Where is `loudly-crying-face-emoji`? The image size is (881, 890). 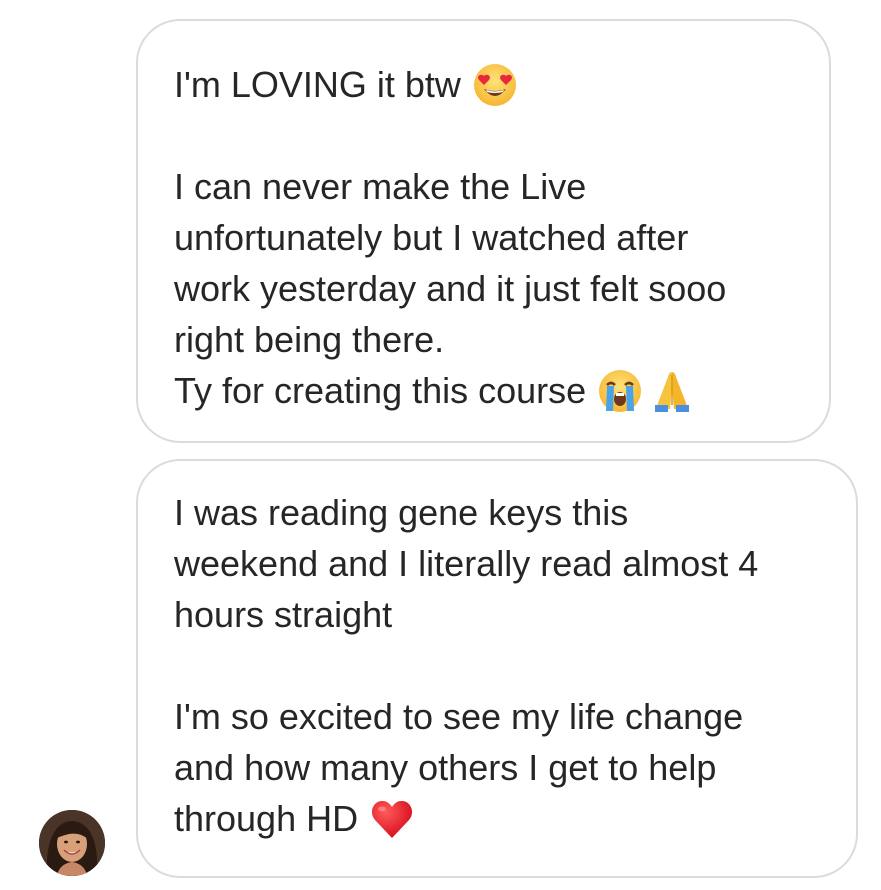
loudly-crying-face-emoji is located at coordinates (620, 391).